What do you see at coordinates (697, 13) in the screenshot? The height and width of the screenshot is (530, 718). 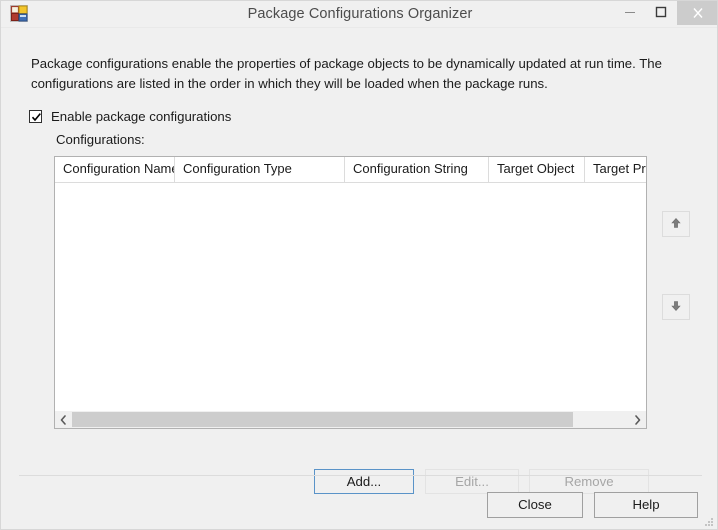 I see `close-icon` at bounding box center [697, 13].